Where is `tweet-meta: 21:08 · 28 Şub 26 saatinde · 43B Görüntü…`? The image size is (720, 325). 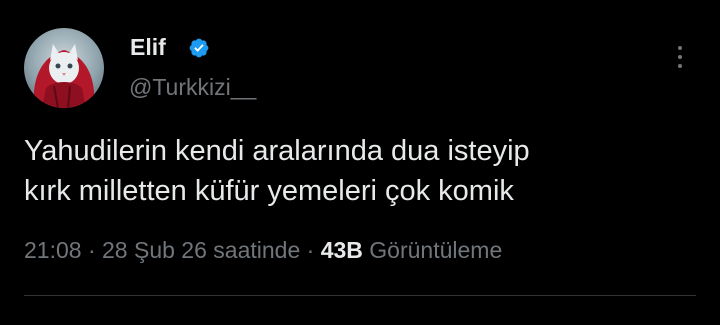 tweet-meta: 21:08 · 28 Şub 26 saatinde · 43B Görüntü… is located at coordinates (263, 250).